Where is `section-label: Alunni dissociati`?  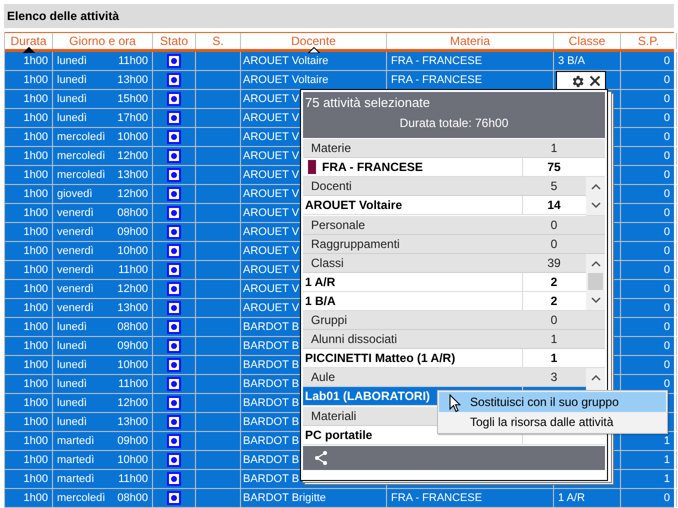
section-label: Alunni dissociati is located at coordinates (354, 339).